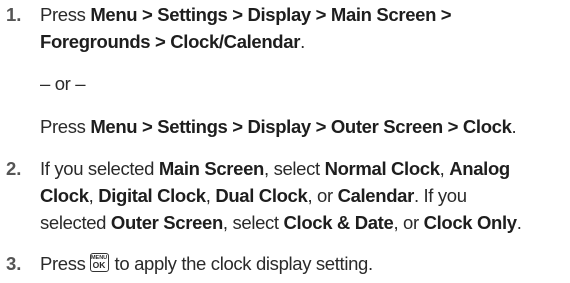 Image resolution: width=570 pixels, height=283 pixels. Describe the element at coordinates (14, 168) in the screenshot. I see `step-number: 2.` at that location.